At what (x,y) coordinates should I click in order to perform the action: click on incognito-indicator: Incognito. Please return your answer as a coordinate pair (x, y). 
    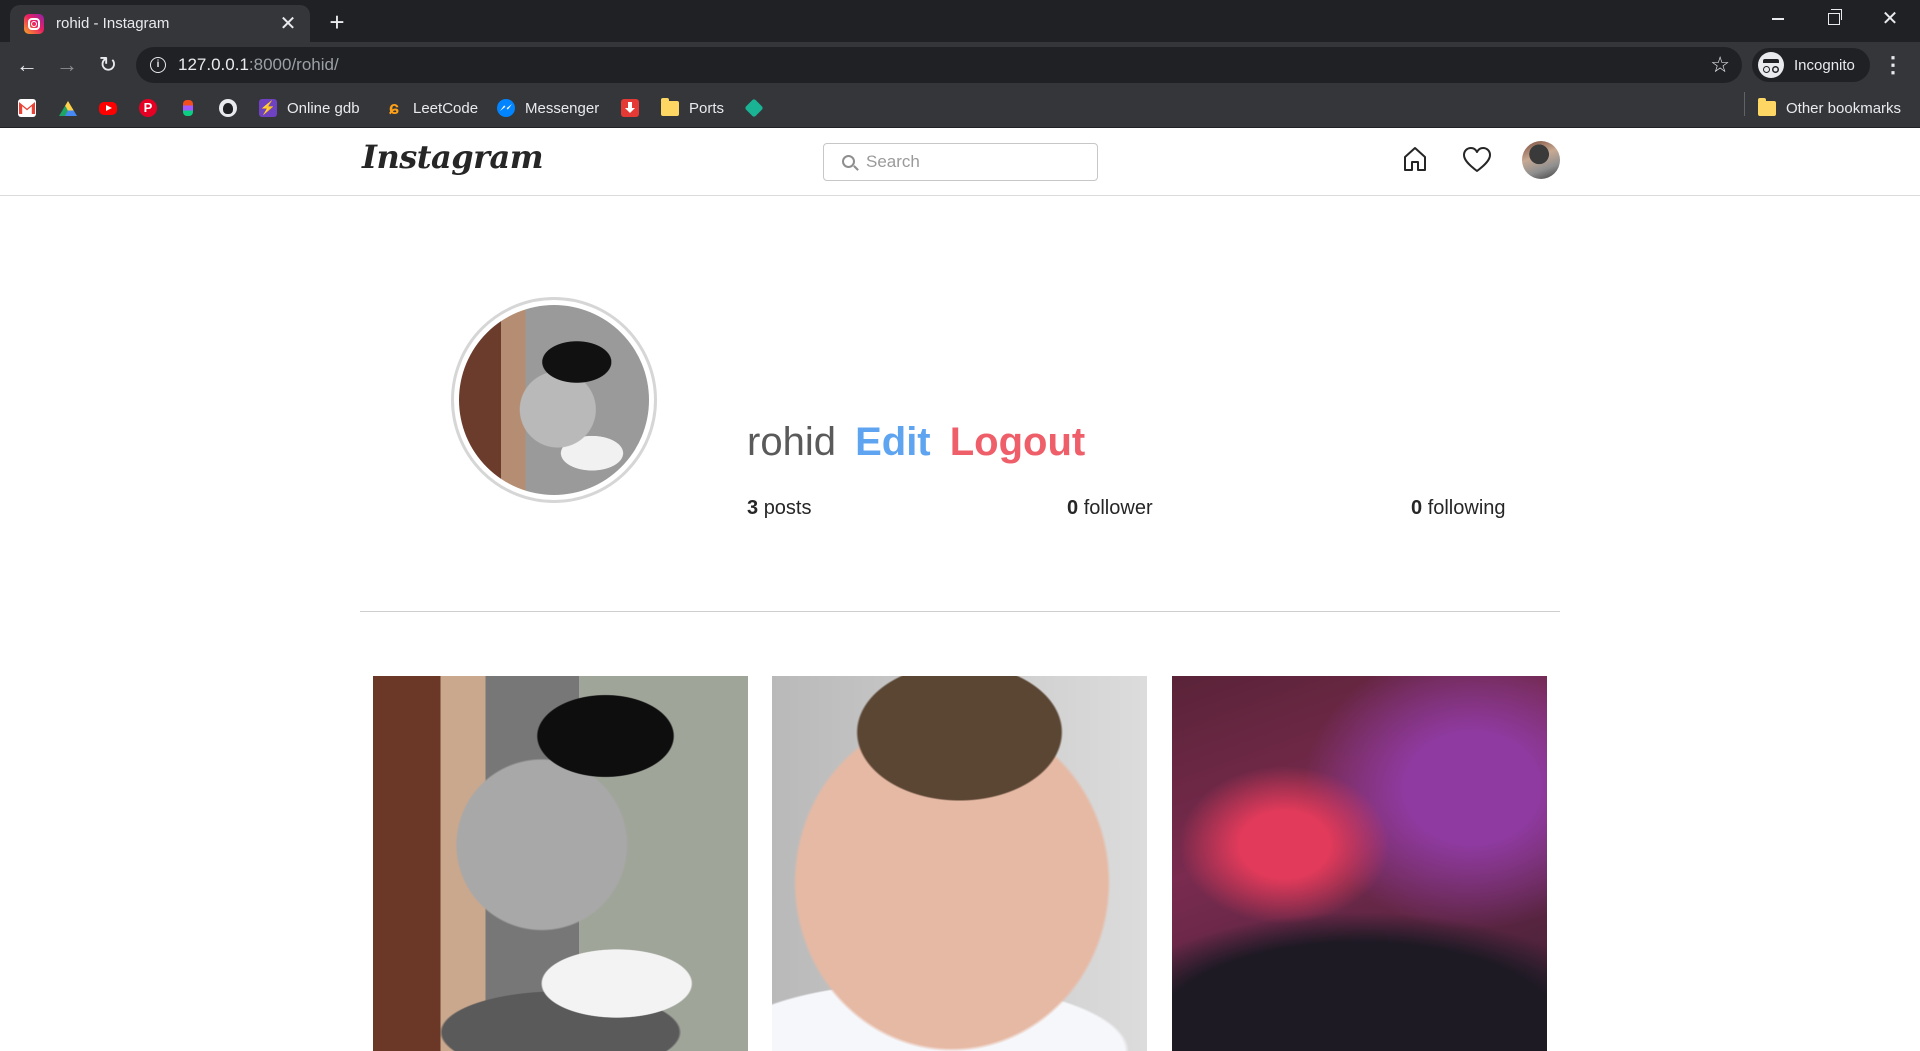
    Looking at the image, I should click on (1811, 65).